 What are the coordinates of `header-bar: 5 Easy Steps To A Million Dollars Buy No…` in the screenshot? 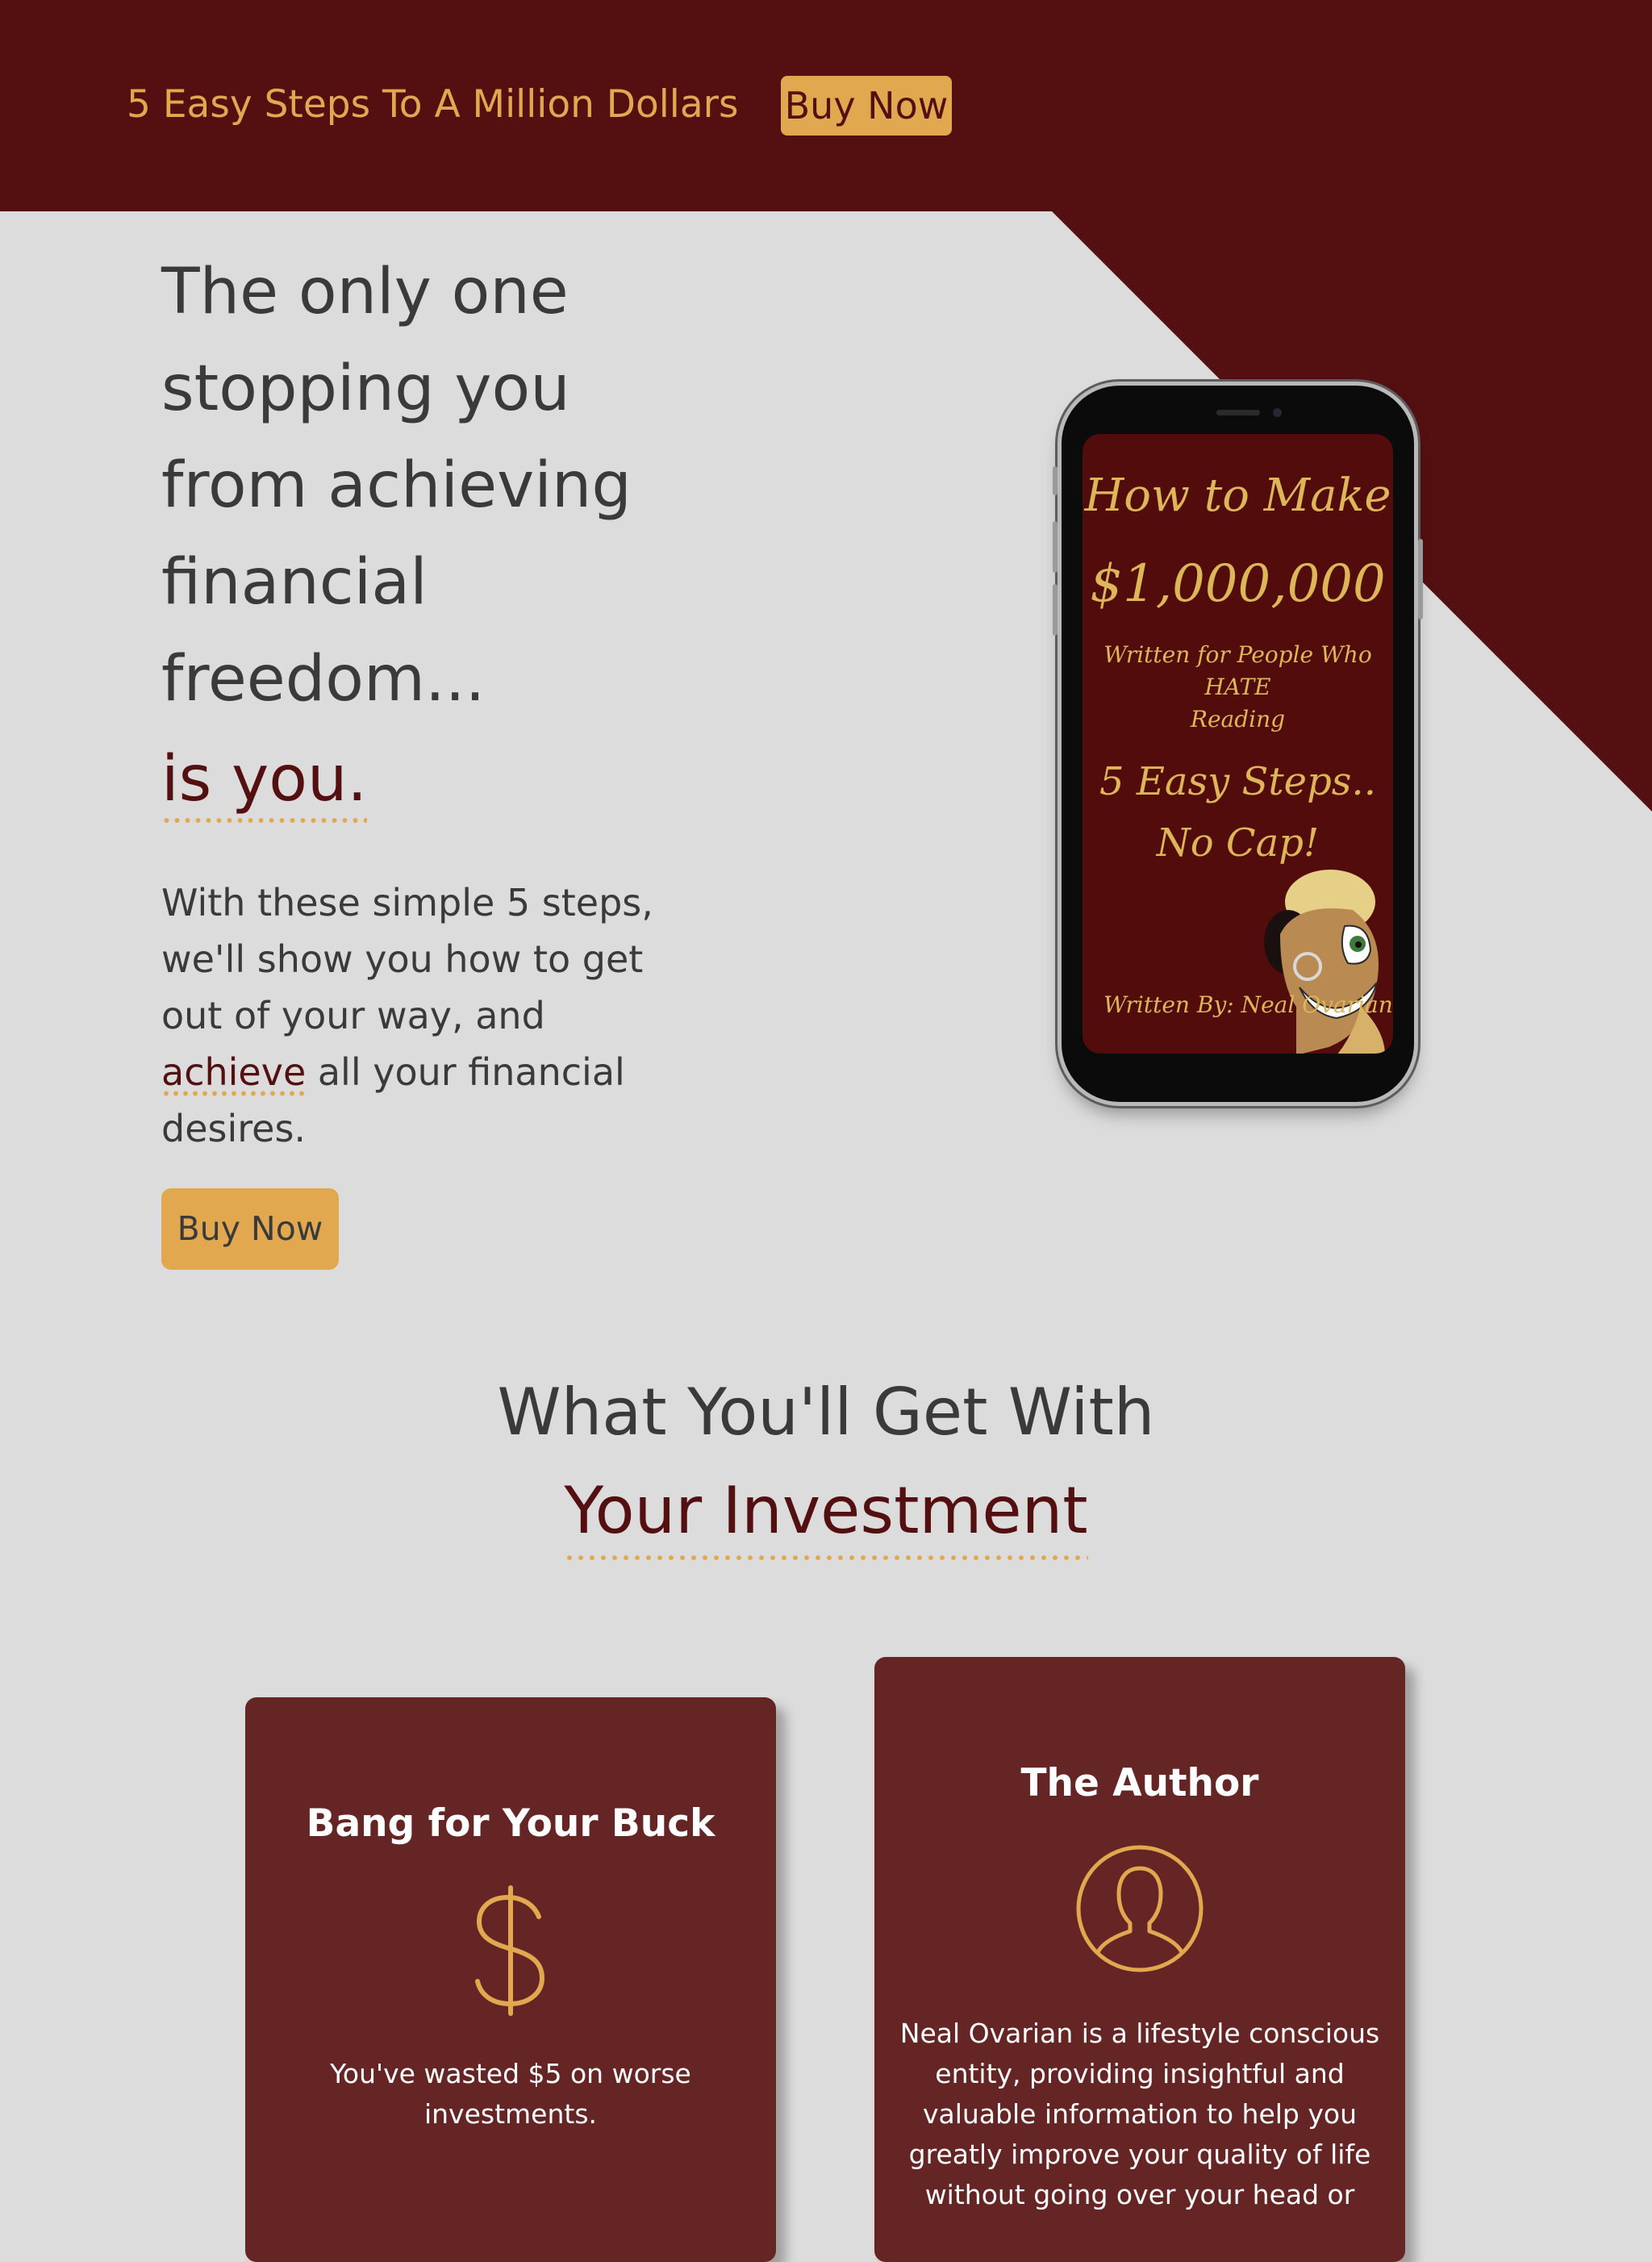 It's located at (826, 105).